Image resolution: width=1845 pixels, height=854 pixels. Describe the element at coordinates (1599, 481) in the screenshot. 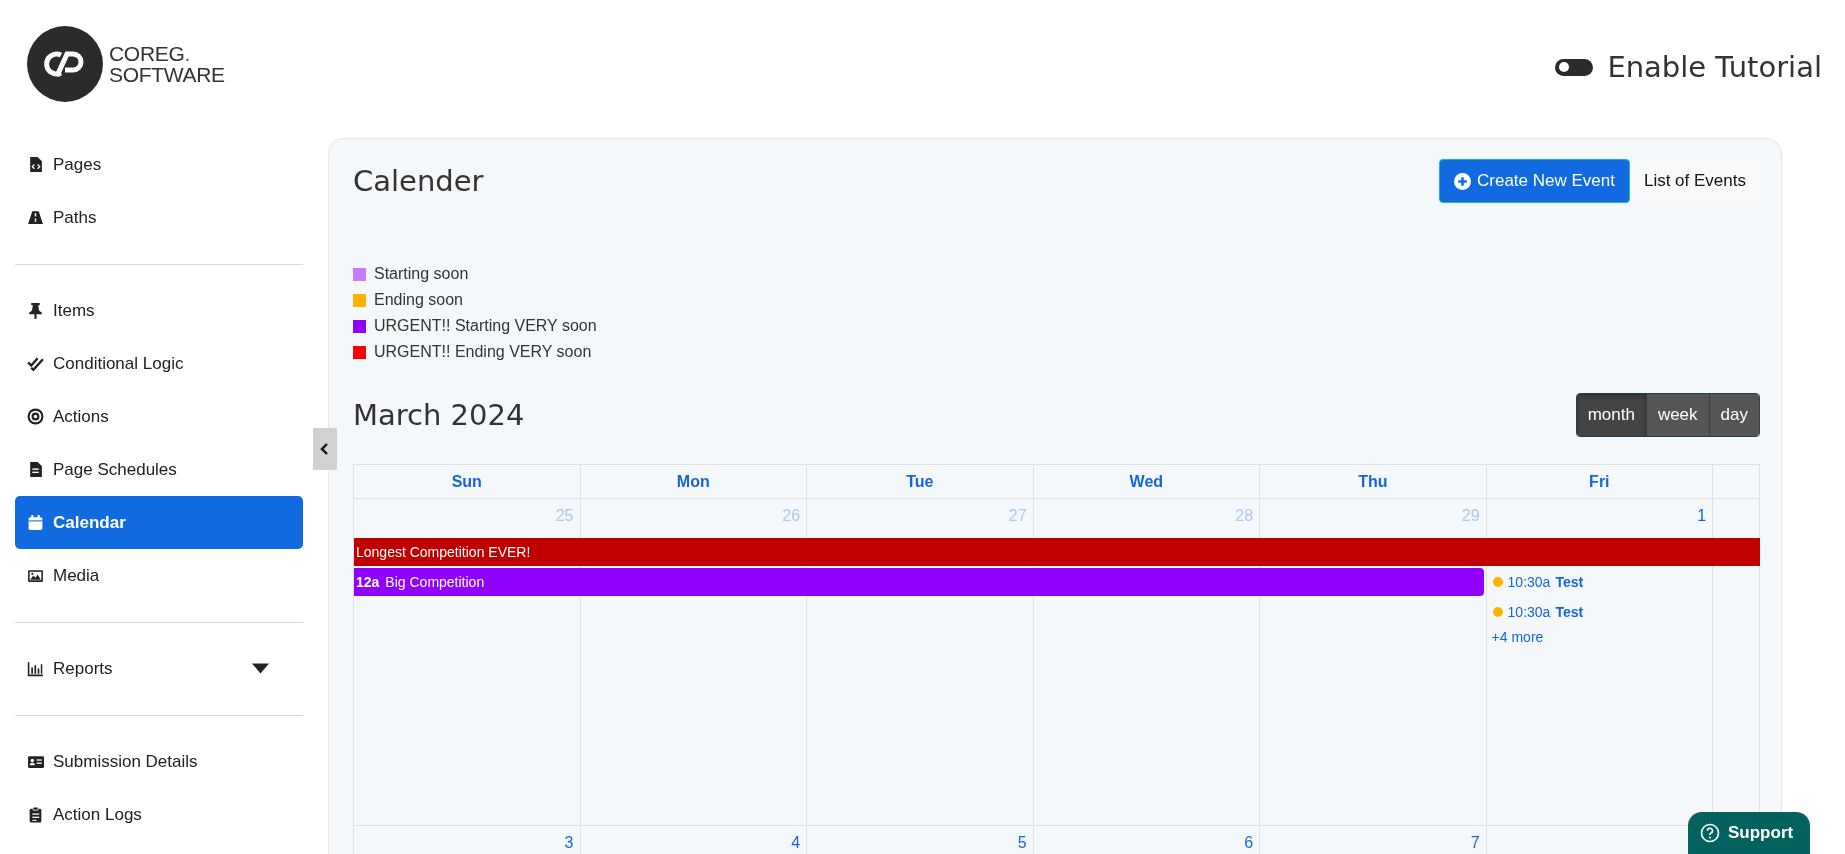

I see `weekday-header: Fri` at that location.